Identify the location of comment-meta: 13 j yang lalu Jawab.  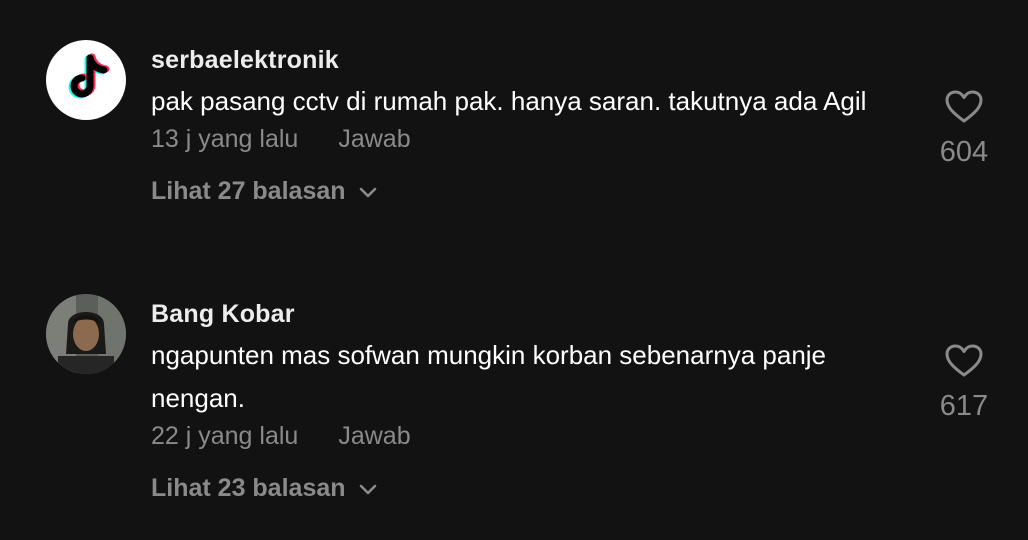
(531, 139).